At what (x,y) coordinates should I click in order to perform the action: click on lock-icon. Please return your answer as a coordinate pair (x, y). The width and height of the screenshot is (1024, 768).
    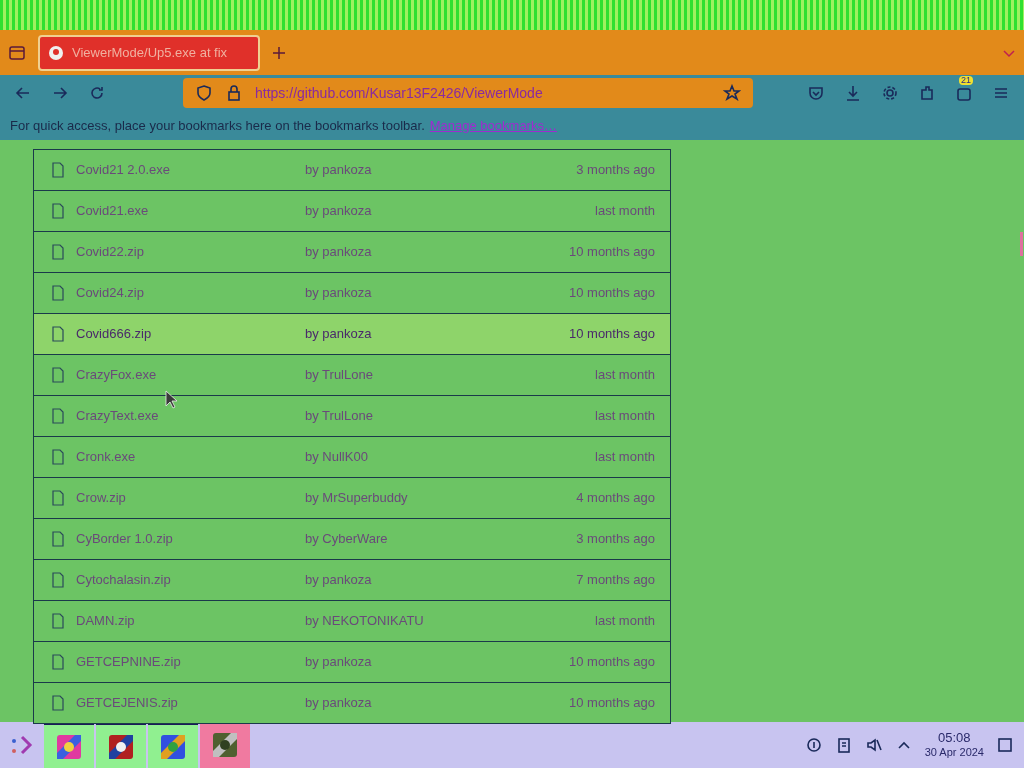
    Looking at the image, I should click on (234, 93).